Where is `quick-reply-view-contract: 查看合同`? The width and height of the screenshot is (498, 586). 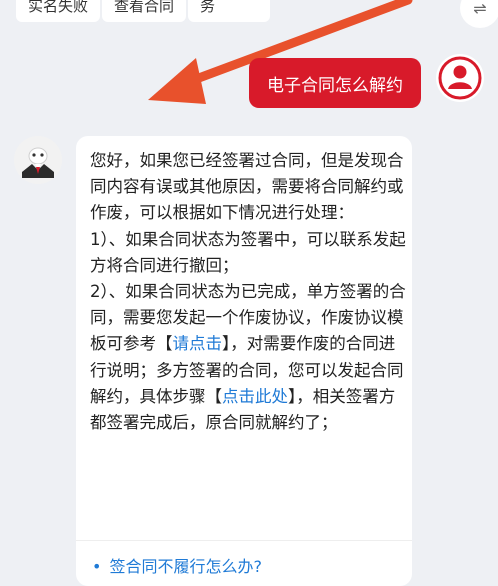
quick-reply-view-contract: 查看合同 is located at coordinates (144, 11).